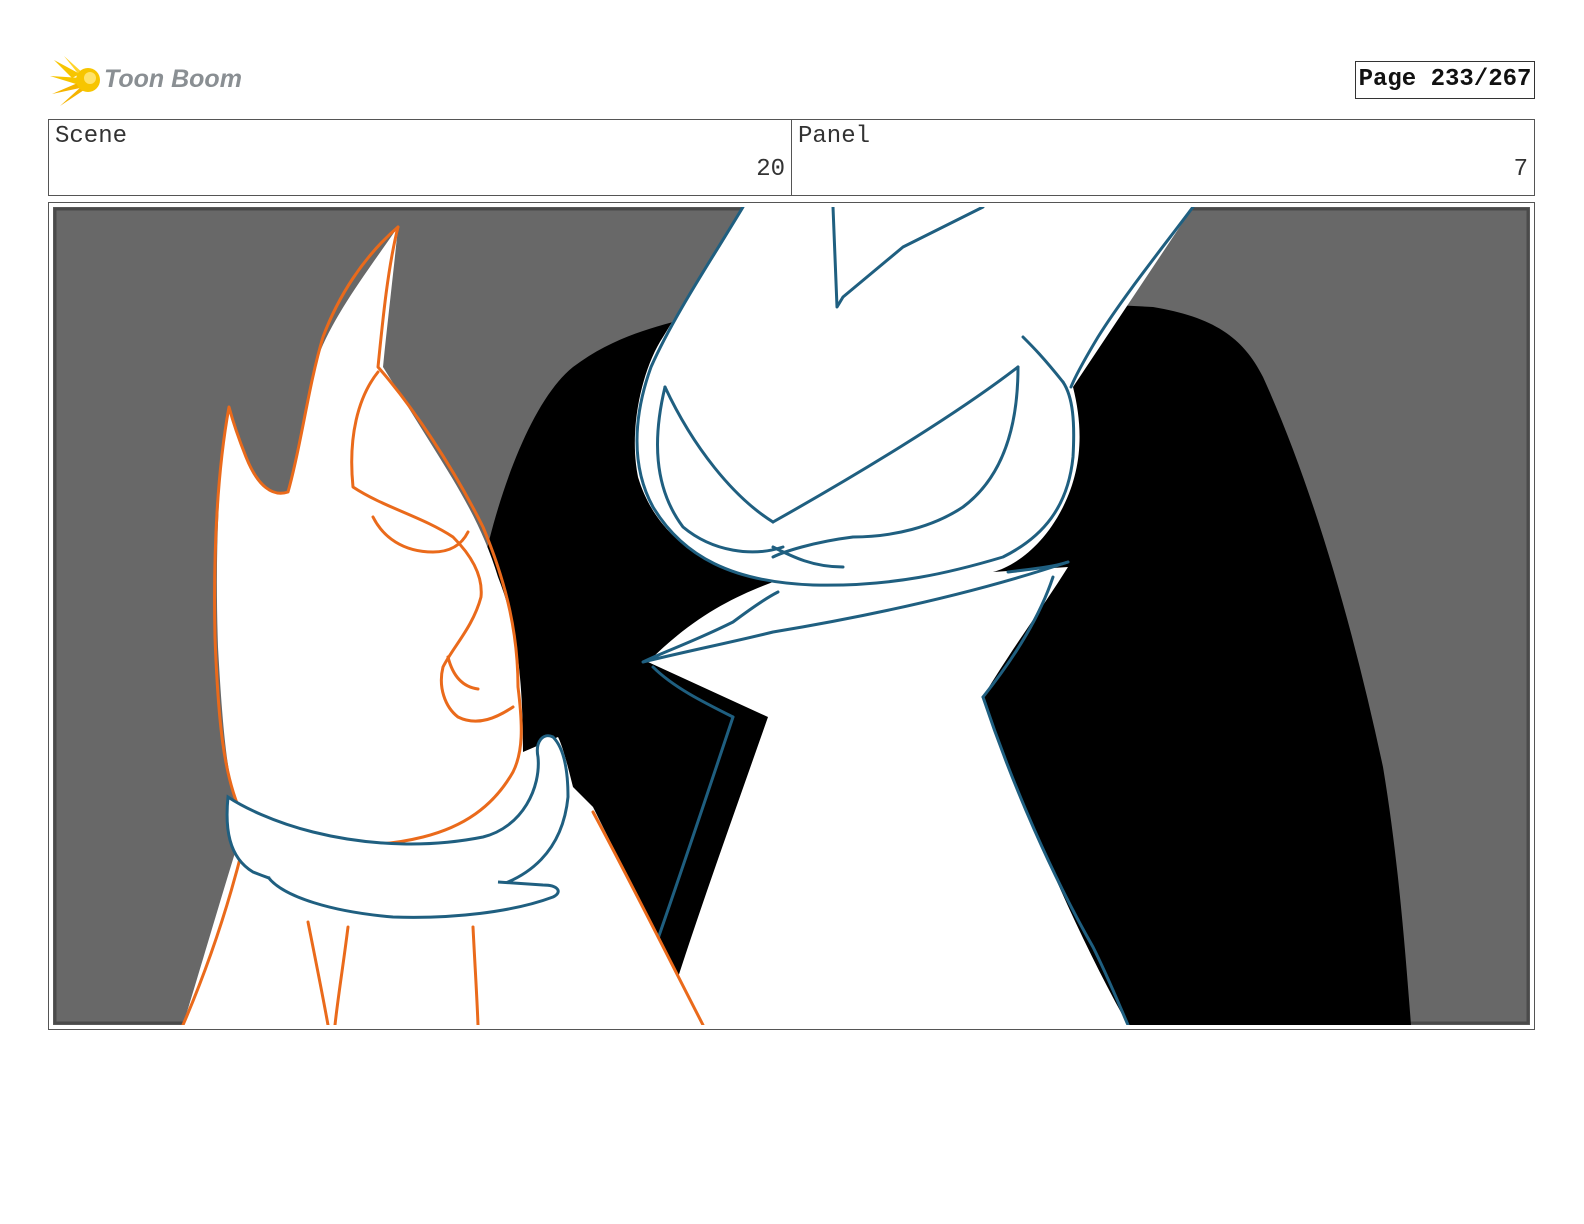 The width and height of the screenshot is (1584, 1224). I want to click on starburst-logo-icon, so click(75, 81).